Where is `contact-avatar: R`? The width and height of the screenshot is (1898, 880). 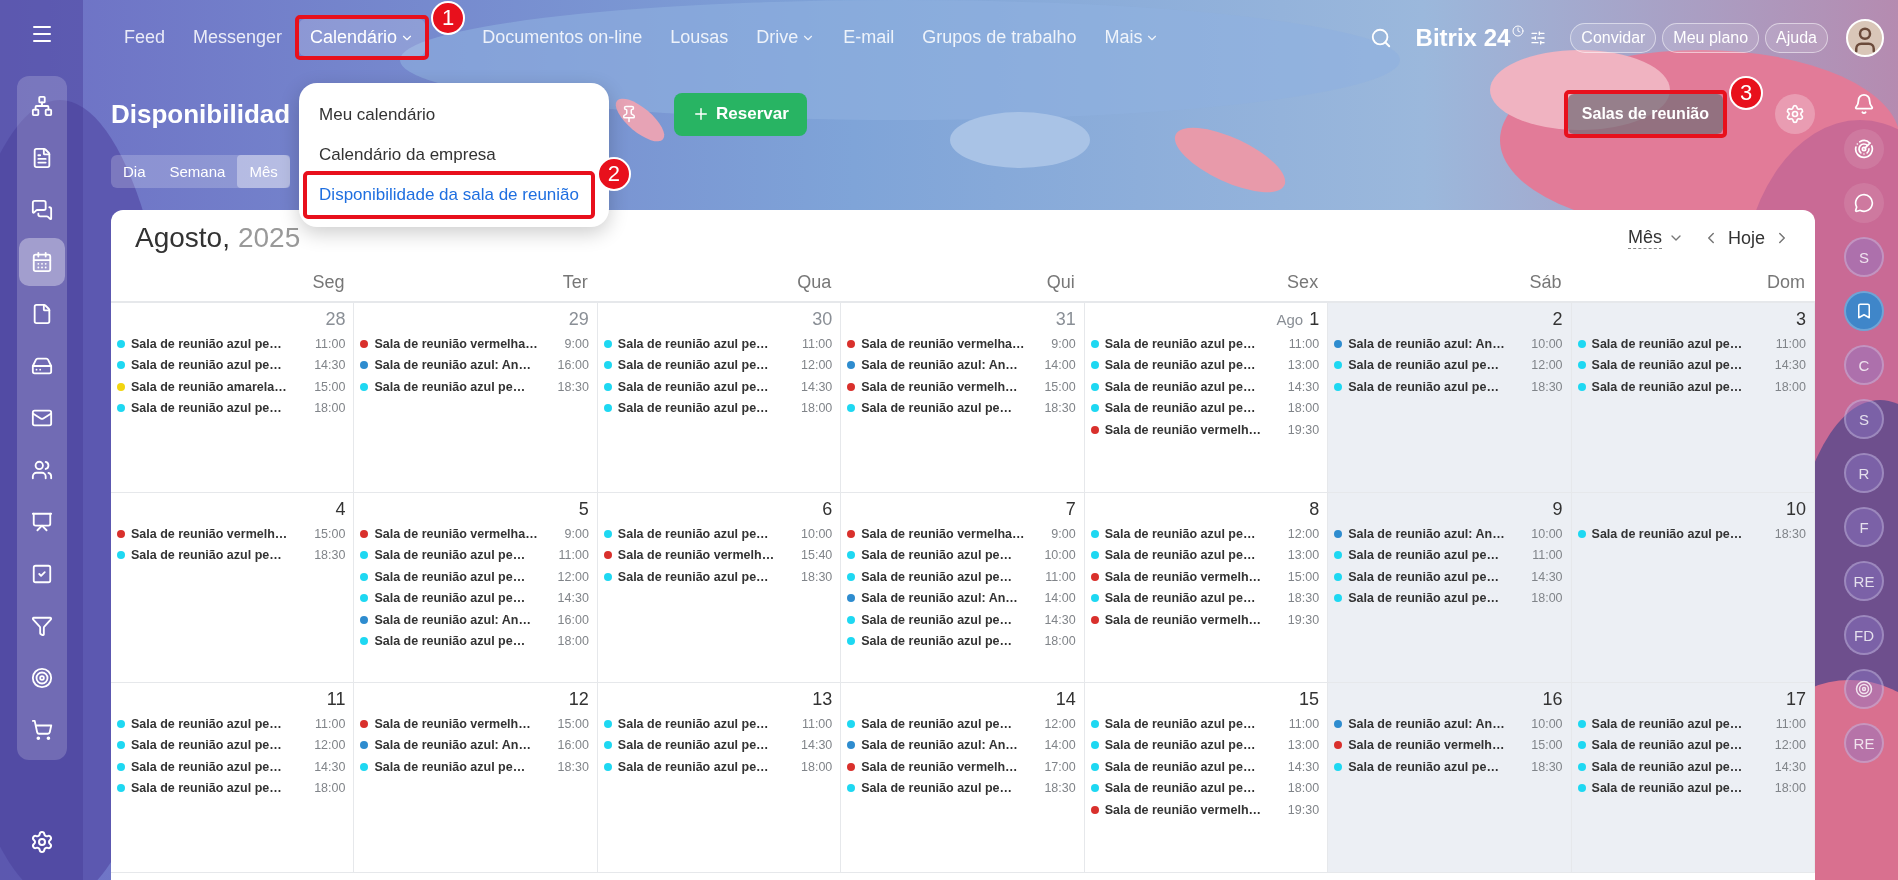 contact-avatar: R is located at coordinates (1864, 473).